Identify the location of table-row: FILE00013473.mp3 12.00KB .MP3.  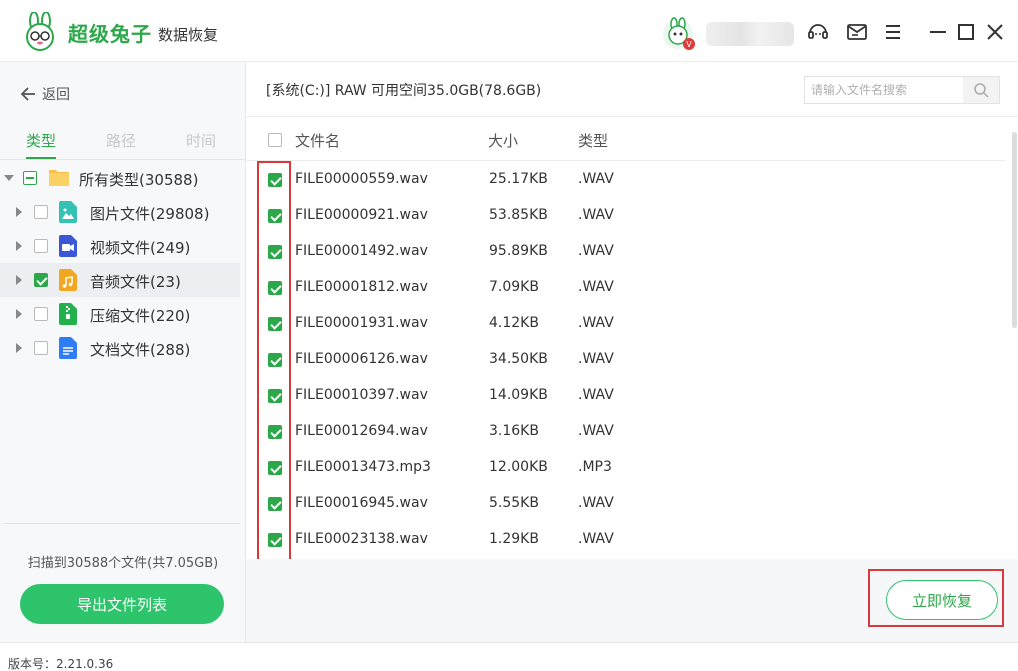
(626, 468).